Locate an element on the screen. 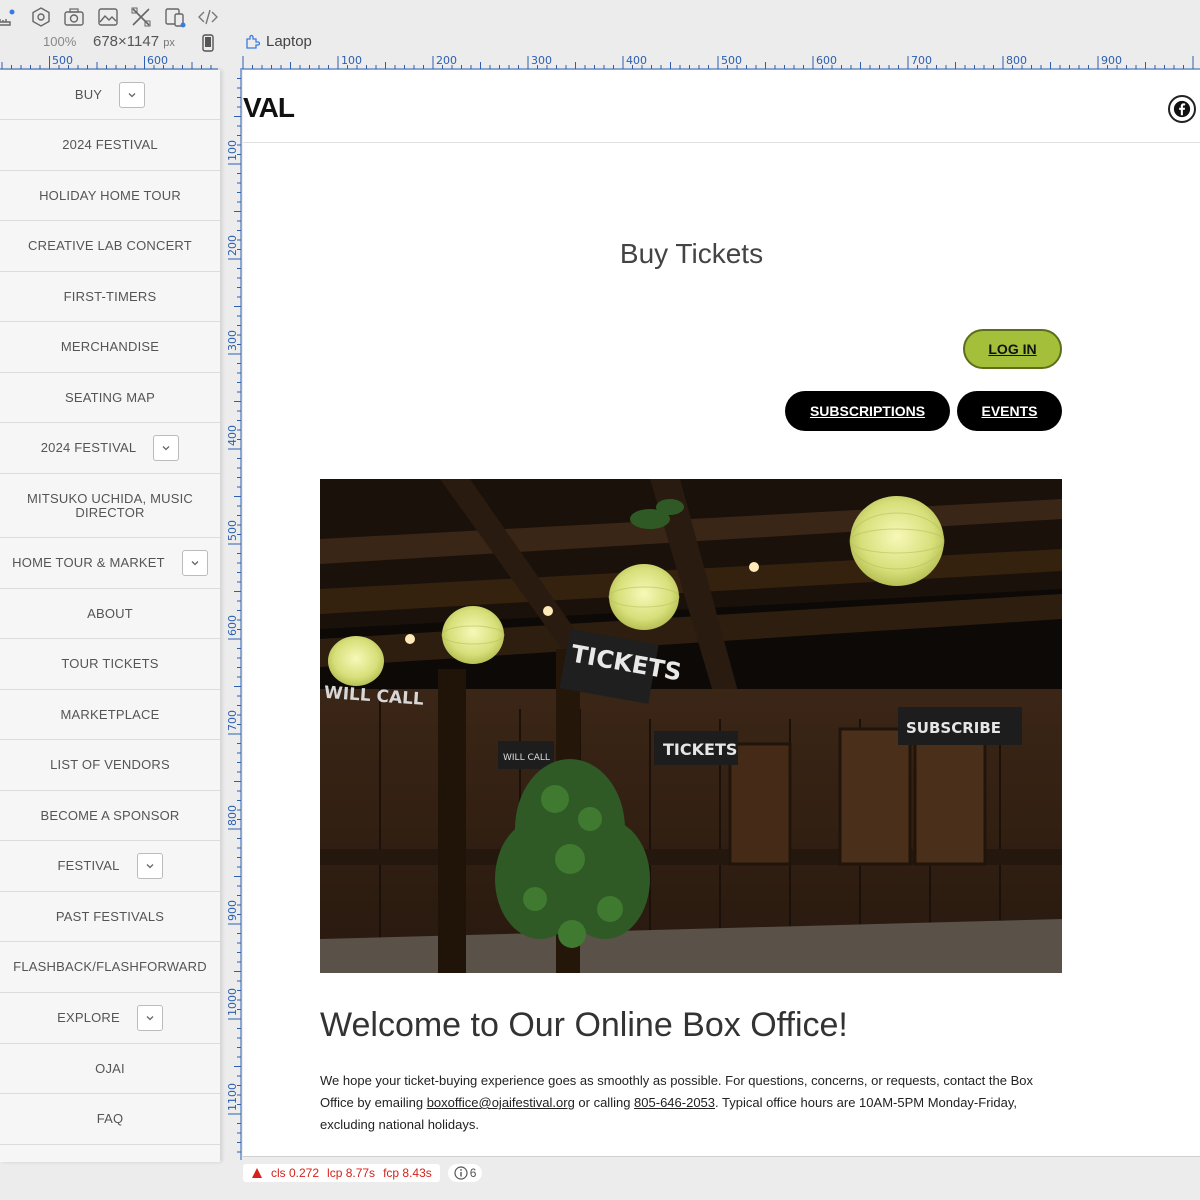 This screenshot has width=1200, height=1200. web-vitals-badge: cls 0.272 lcp 8.77s fcp 8.43s is located at coordinates (341, 1173).